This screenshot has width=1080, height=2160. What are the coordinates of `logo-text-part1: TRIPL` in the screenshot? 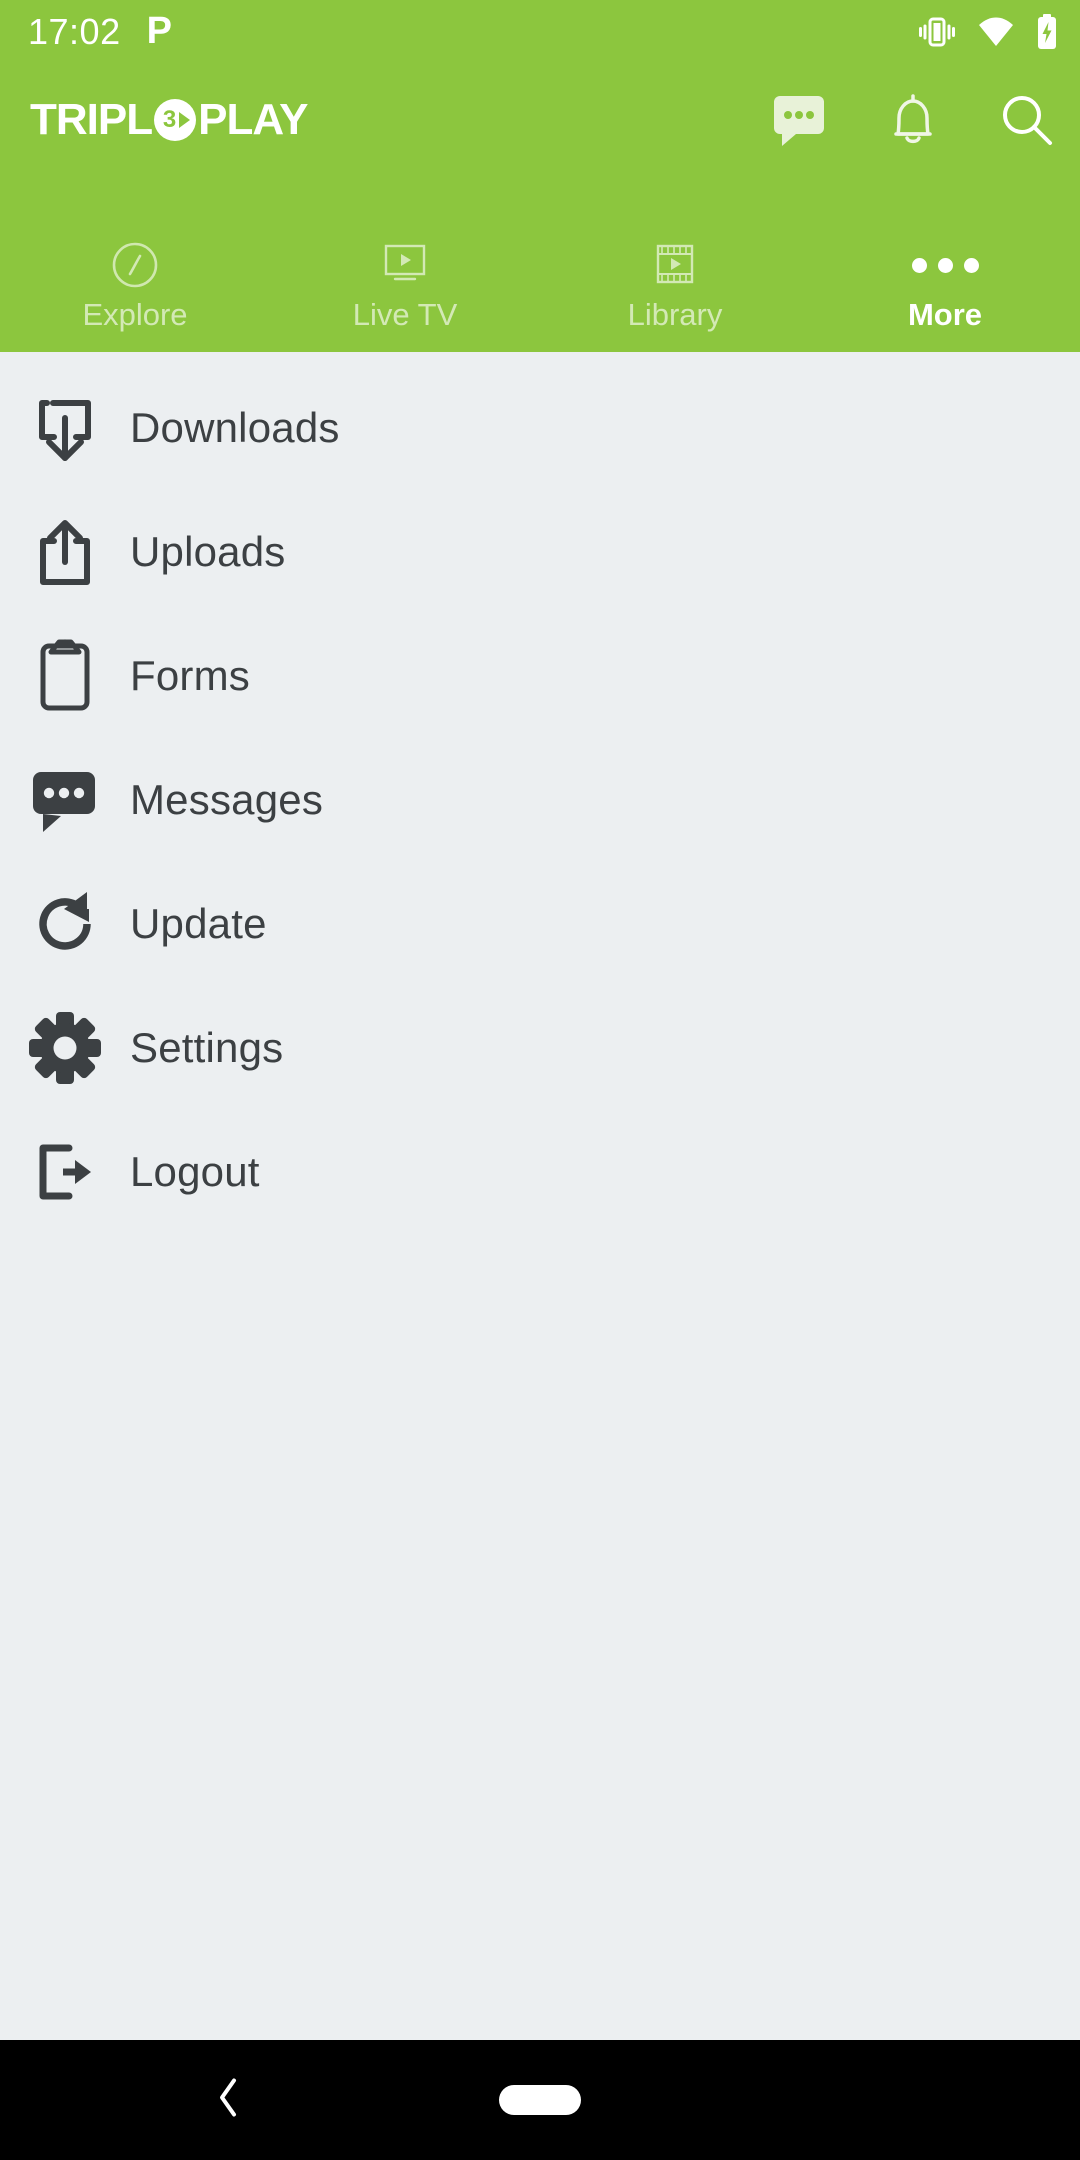 It's located at (91, 119).